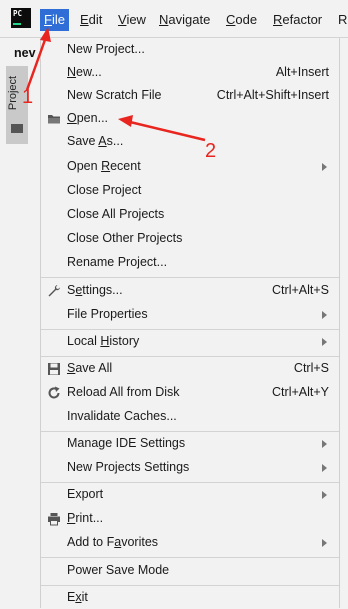 This screenshot has width=348, height=609. What do you see at coordinates (115, 84) in the screenshot?
I see `annotation-layer` at bounding box center [115, 84].